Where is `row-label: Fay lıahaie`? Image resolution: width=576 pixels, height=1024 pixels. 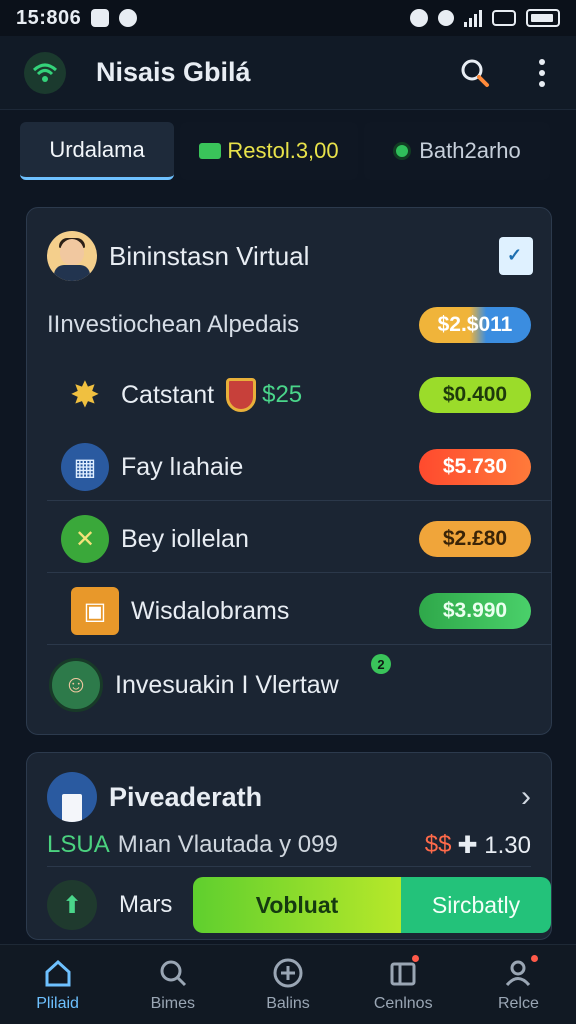
row-label: Fay lıahaie is located at coordinates (182, 466).